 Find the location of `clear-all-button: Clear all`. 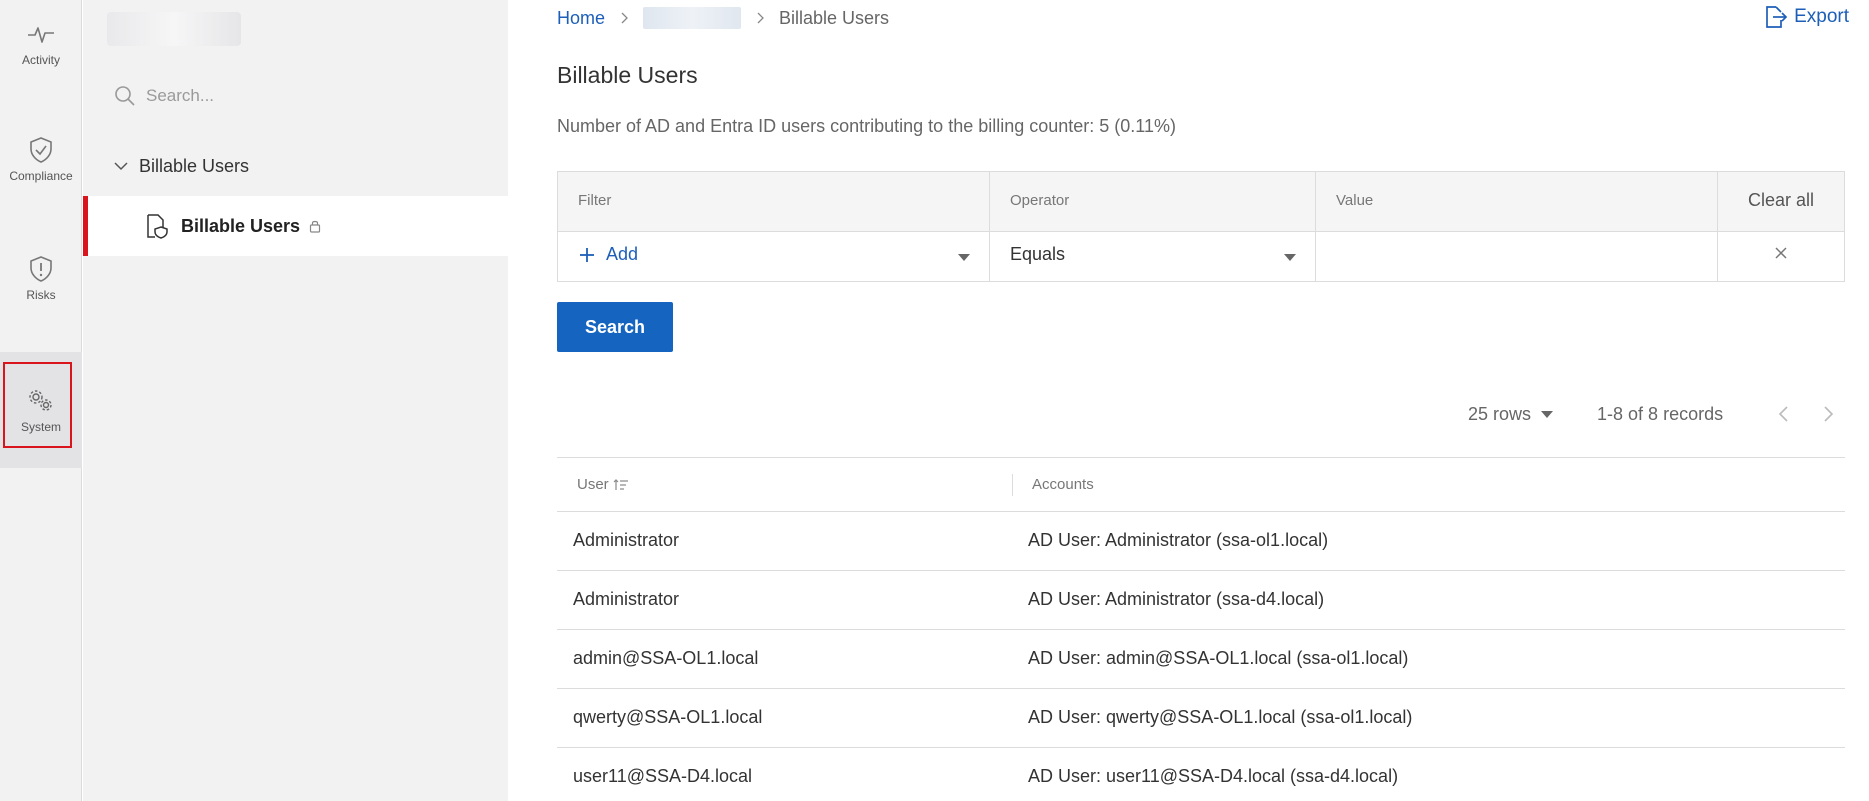

clear-all-button: Clear all is located at coordinates (1781, 200).